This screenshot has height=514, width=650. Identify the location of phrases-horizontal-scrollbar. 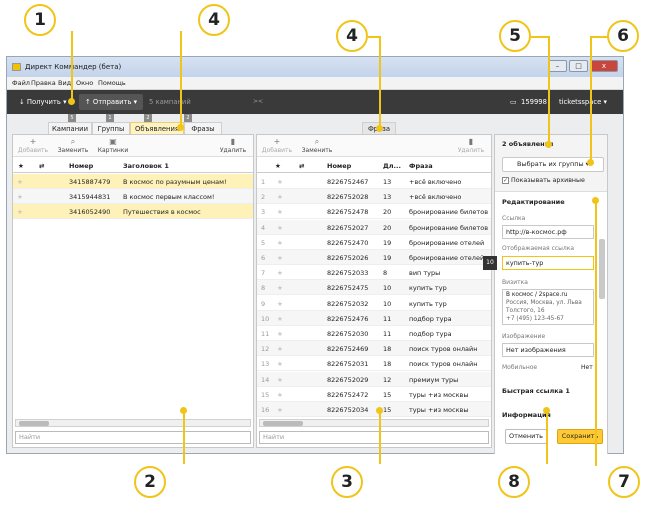
(374, 423).